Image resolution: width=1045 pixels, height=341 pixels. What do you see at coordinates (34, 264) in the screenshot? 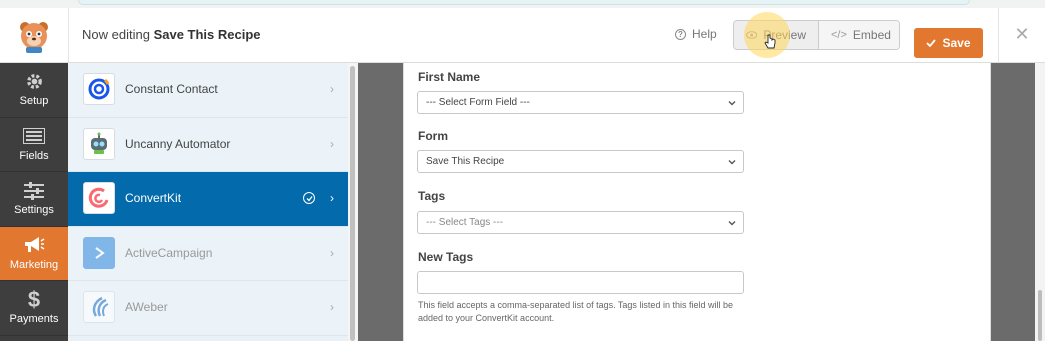
I see `sidebar-label: Marketing` at bounding box center [34, 264].